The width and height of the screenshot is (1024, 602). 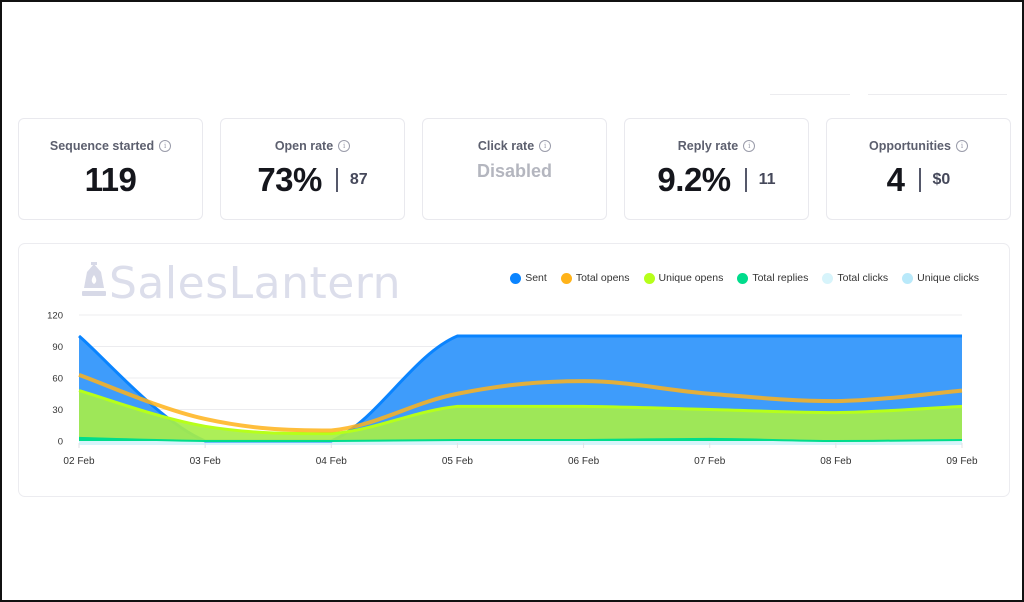 What do you see at coordinates (206, 461) in the screenshot?
I see `x-tick-label: 03 Feb` at bounding box center [206, 461].